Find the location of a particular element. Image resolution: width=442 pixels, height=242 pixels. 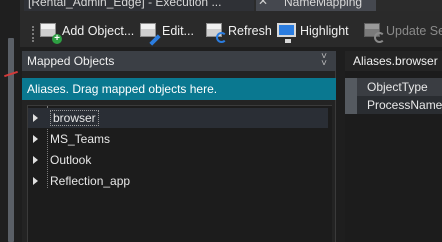

close-icon: ✕ is located at coordinates (265, 4).